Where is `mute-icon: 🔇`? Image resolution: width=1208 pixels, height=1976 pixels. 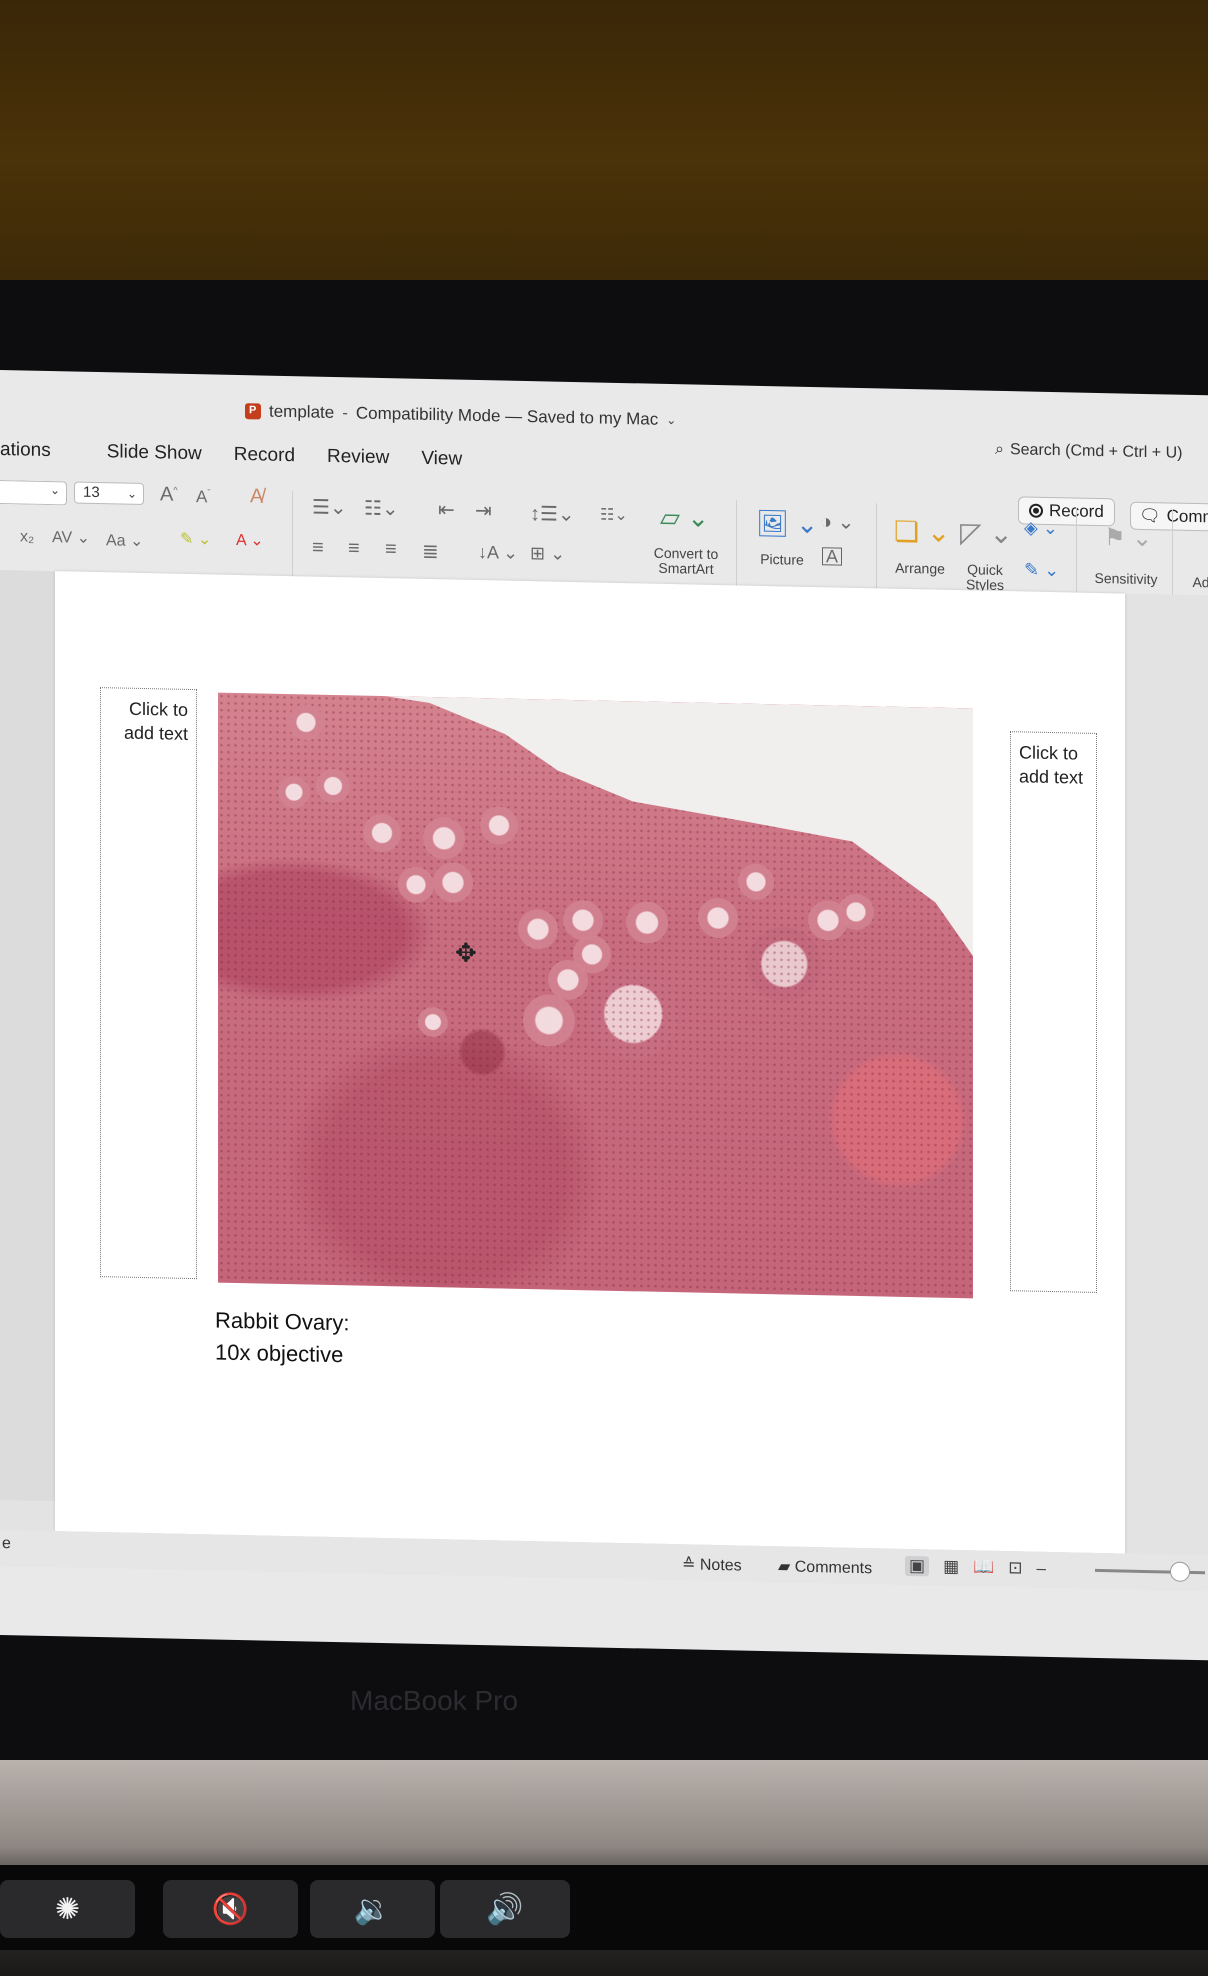
mute-icon: 🔇 is located at coordinates (230, 1909).